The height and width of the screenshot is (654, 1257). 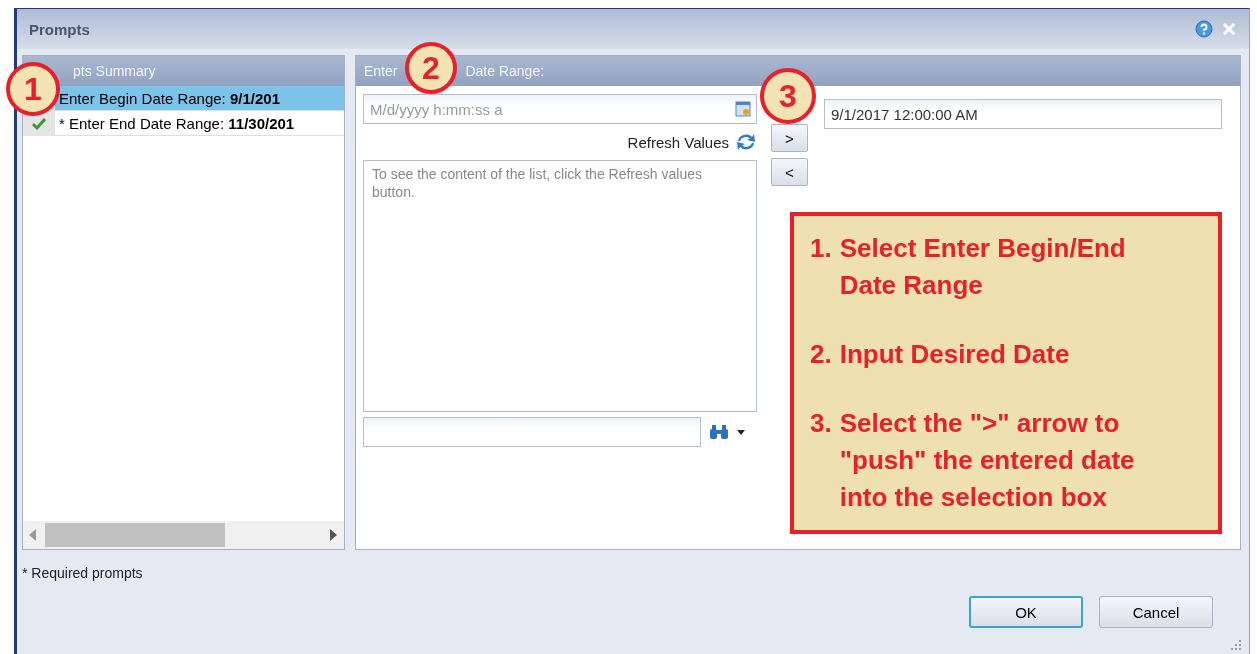 I want to click on close-icon, so click(x=1229, y=29).